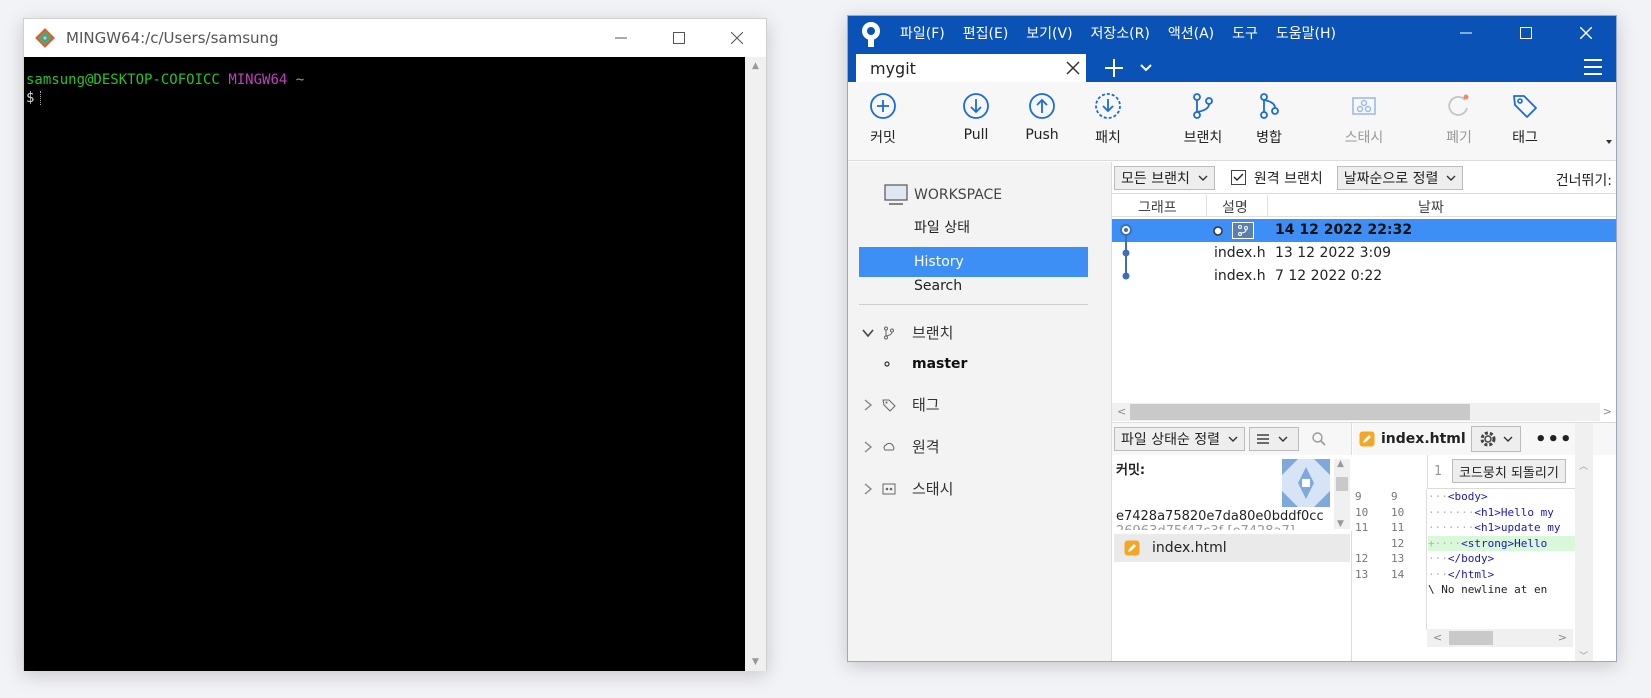 The height and width of the screenshot is (698, 1651). What do you see at coordinates (1459, 119) in the screenshot?
I see `discard-button: 폐기` at bounding box center [1459, 119].